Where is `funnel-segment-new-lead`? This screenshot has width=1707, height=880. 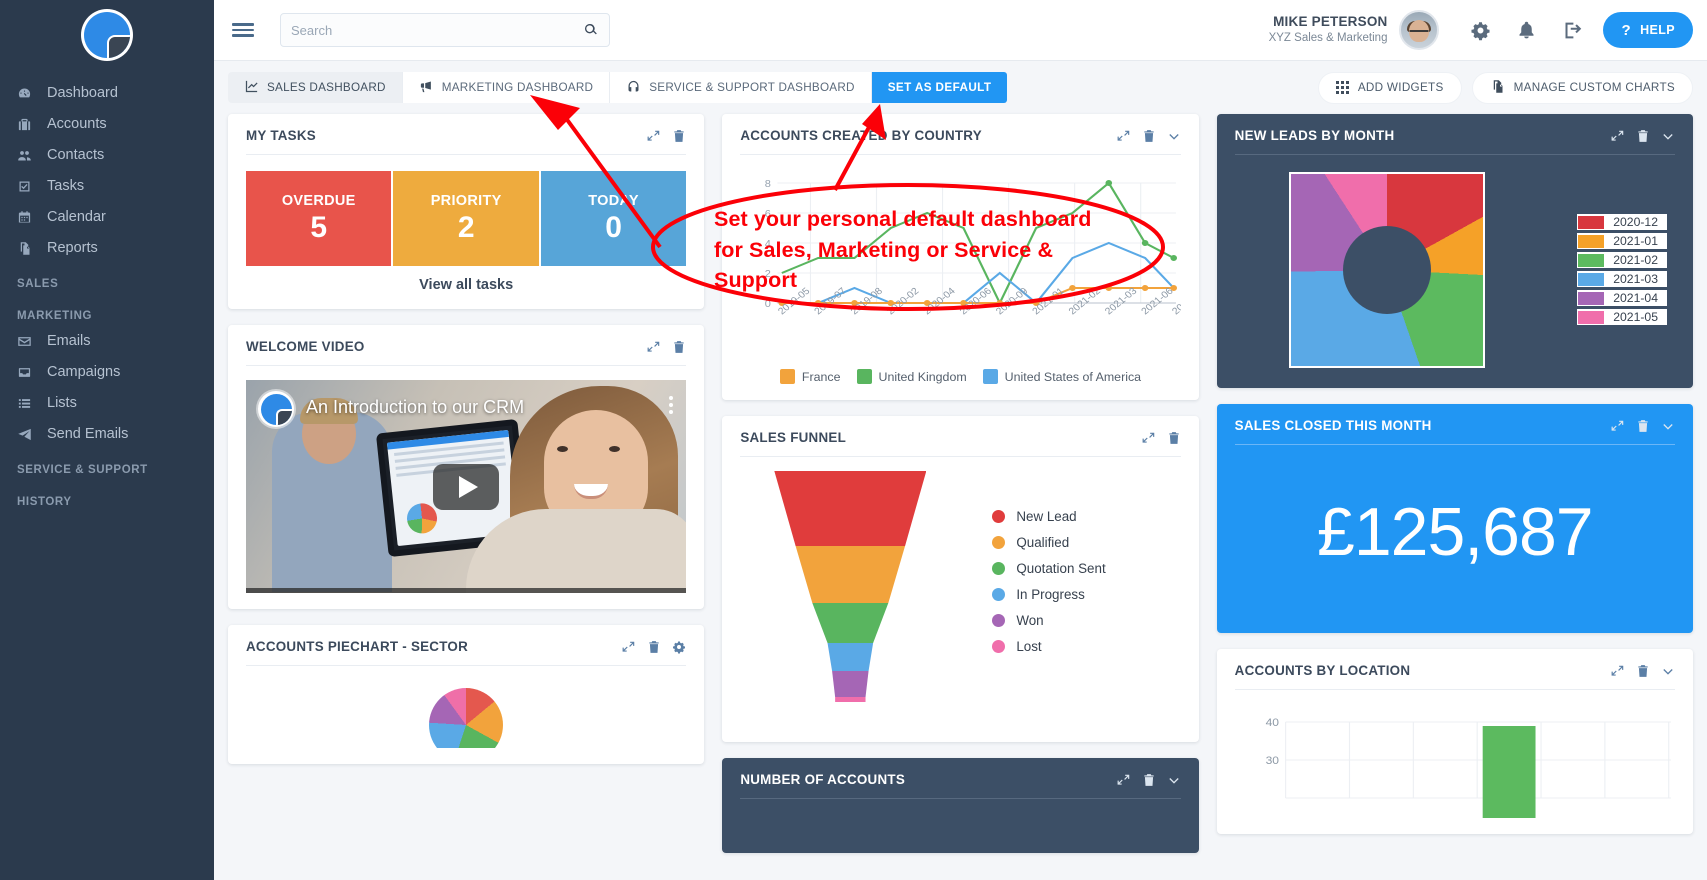 funnel-segment-new-lead is located at coordinates (850, 508).